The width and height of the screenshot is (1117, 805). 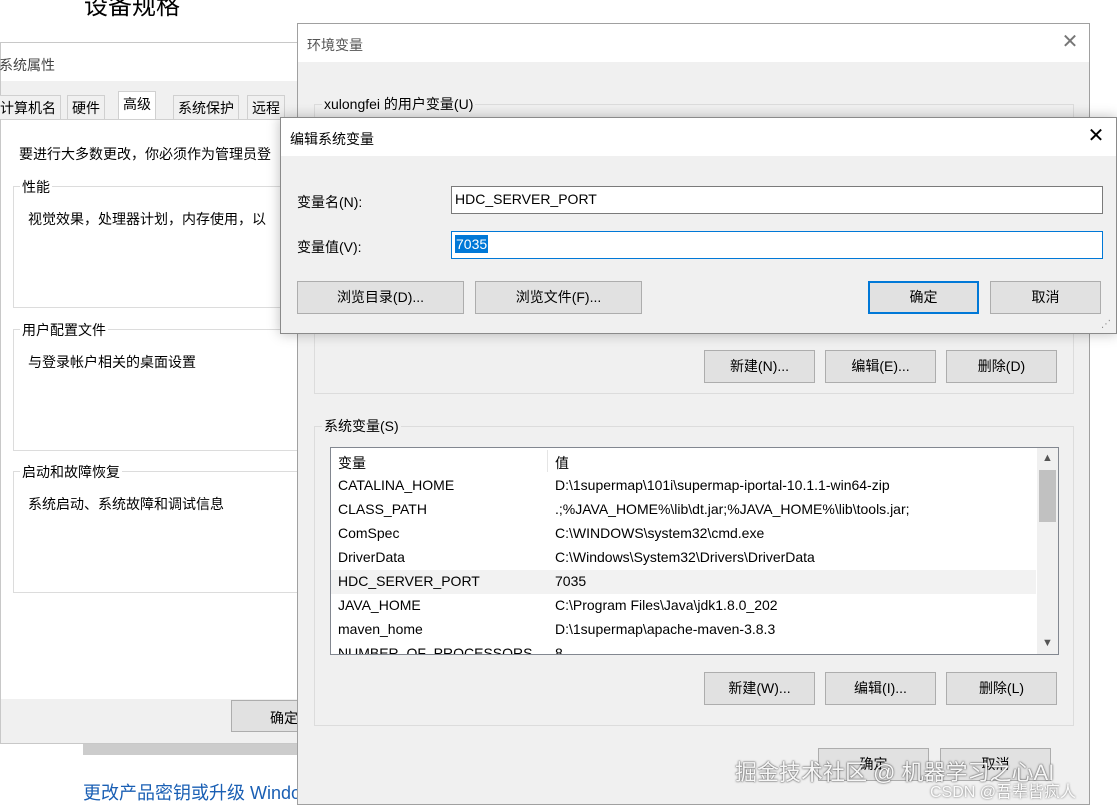 What do you see at coordinates (777, 245) in the screenshot?
I see `variable-value-field: 7035` at bounding box center [777, 245].